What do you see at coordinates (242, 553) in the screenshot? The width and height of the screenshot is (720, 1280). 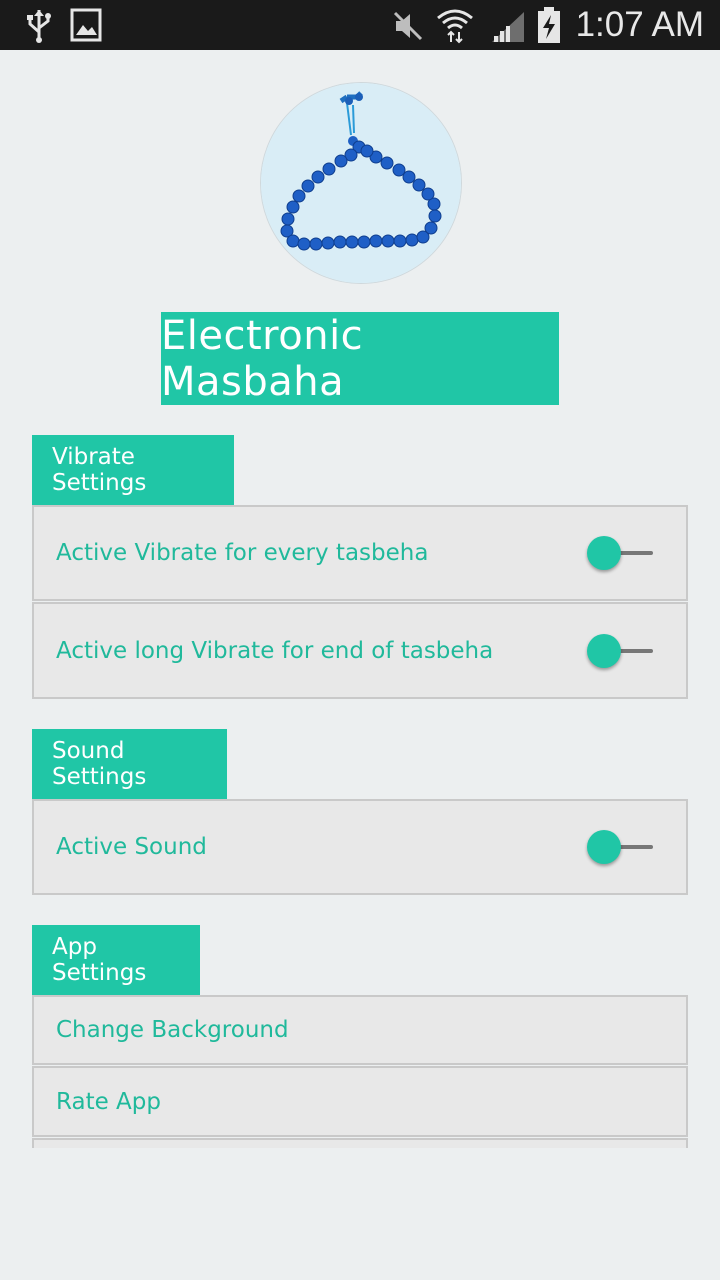 I see `vibrate-every-tasbeha-label: Active Vibrate for every tasbeha` at bounding box center [242, 553].